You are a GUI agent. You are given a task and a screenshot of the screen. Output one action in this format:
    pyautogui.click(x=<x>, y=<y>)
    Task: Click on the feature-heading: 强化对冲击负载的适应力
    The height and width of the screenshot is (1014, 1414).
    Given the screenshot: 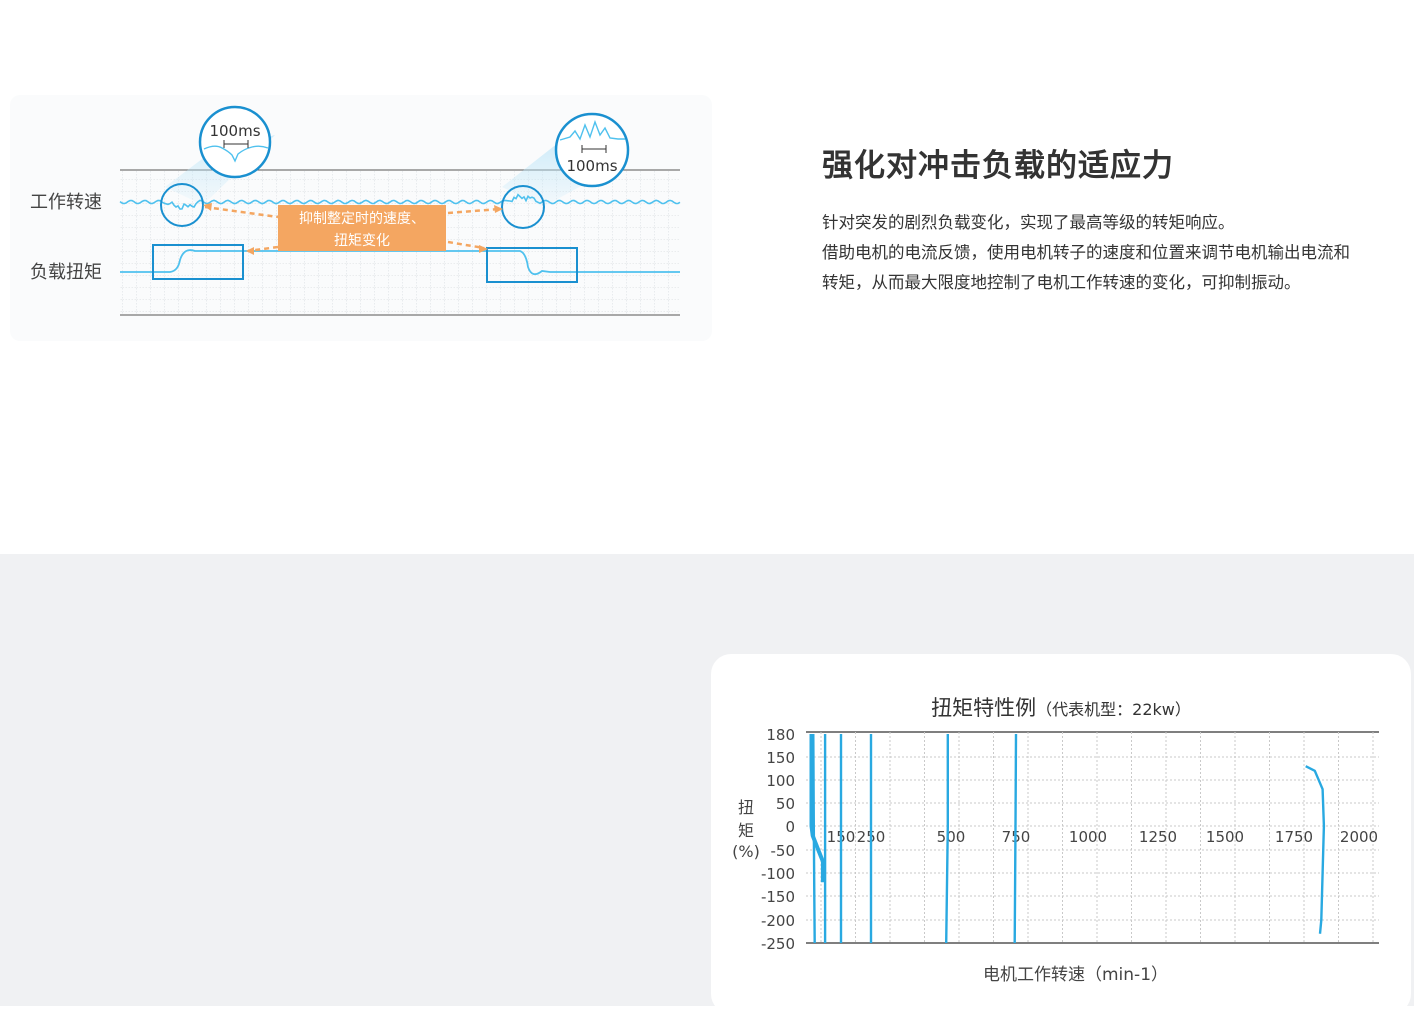 What is the action you would take?
    pyautogui.click(x=998, y=166)
    